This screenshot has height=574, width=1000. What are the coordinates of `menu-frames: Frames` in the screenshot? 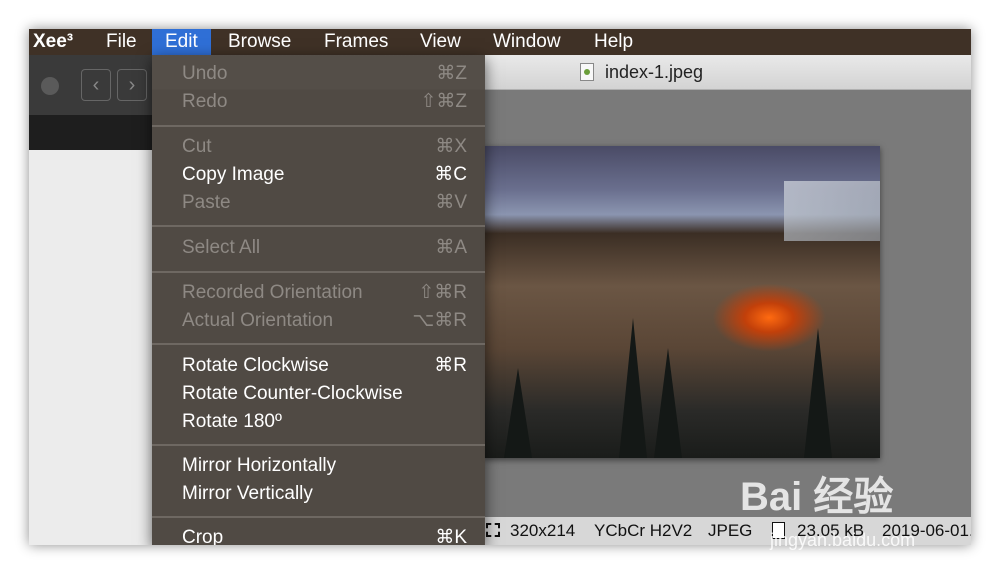 It's located at (356, 42).